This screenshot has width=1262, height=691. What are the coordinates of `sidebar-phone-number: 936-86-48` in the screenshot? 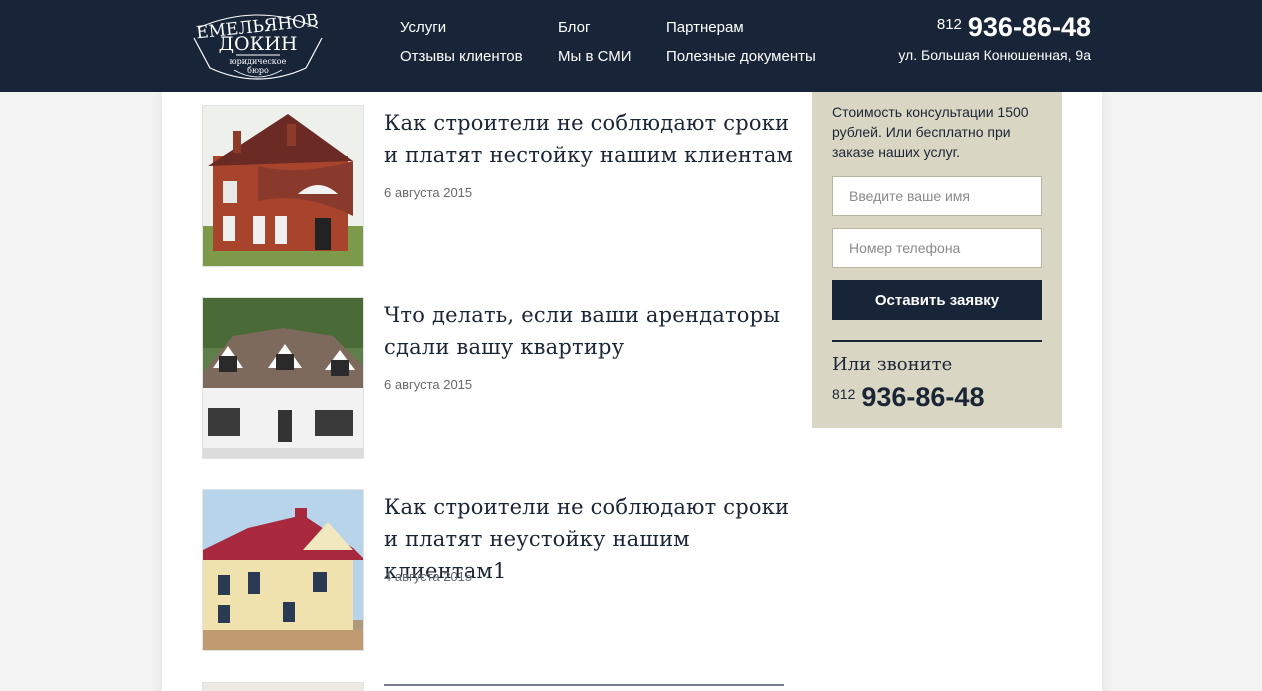 It's located at (923, 397).